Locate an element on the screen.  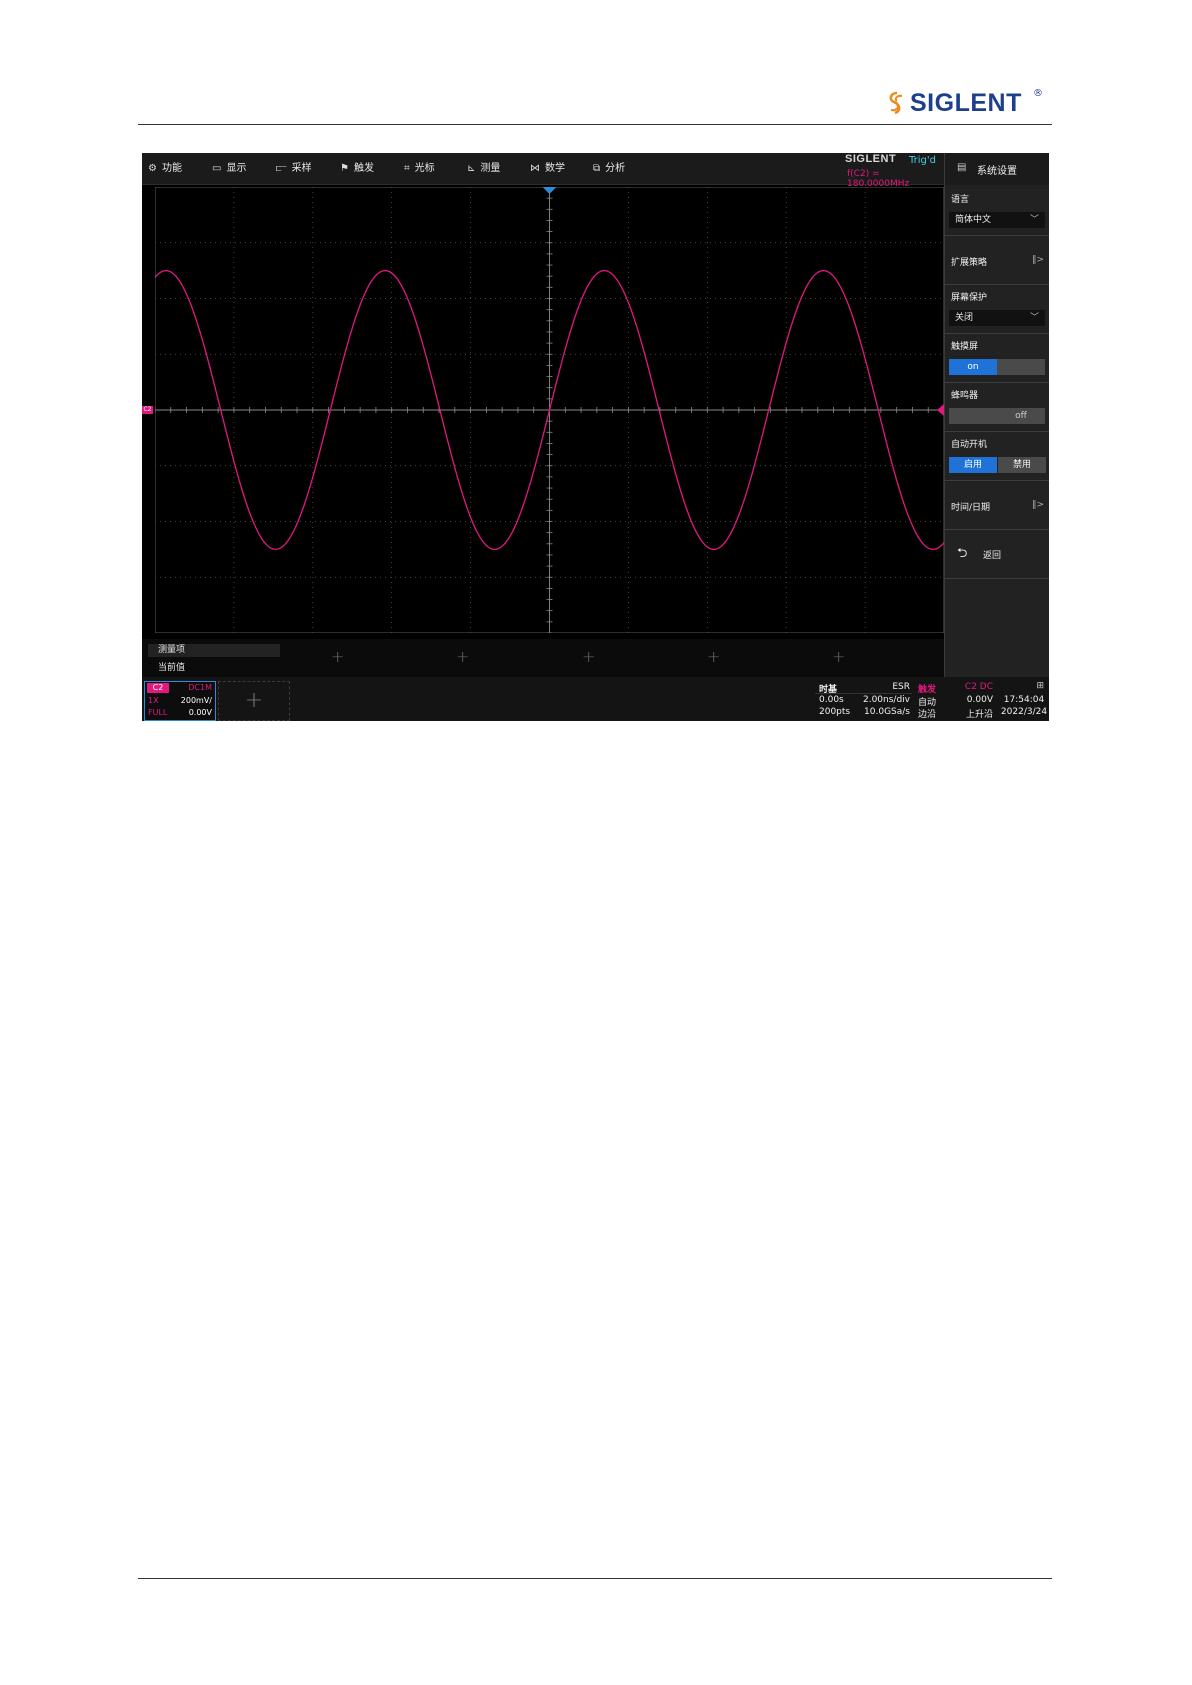
monitor-icon: ▭ is located at coordinates (217, 168).